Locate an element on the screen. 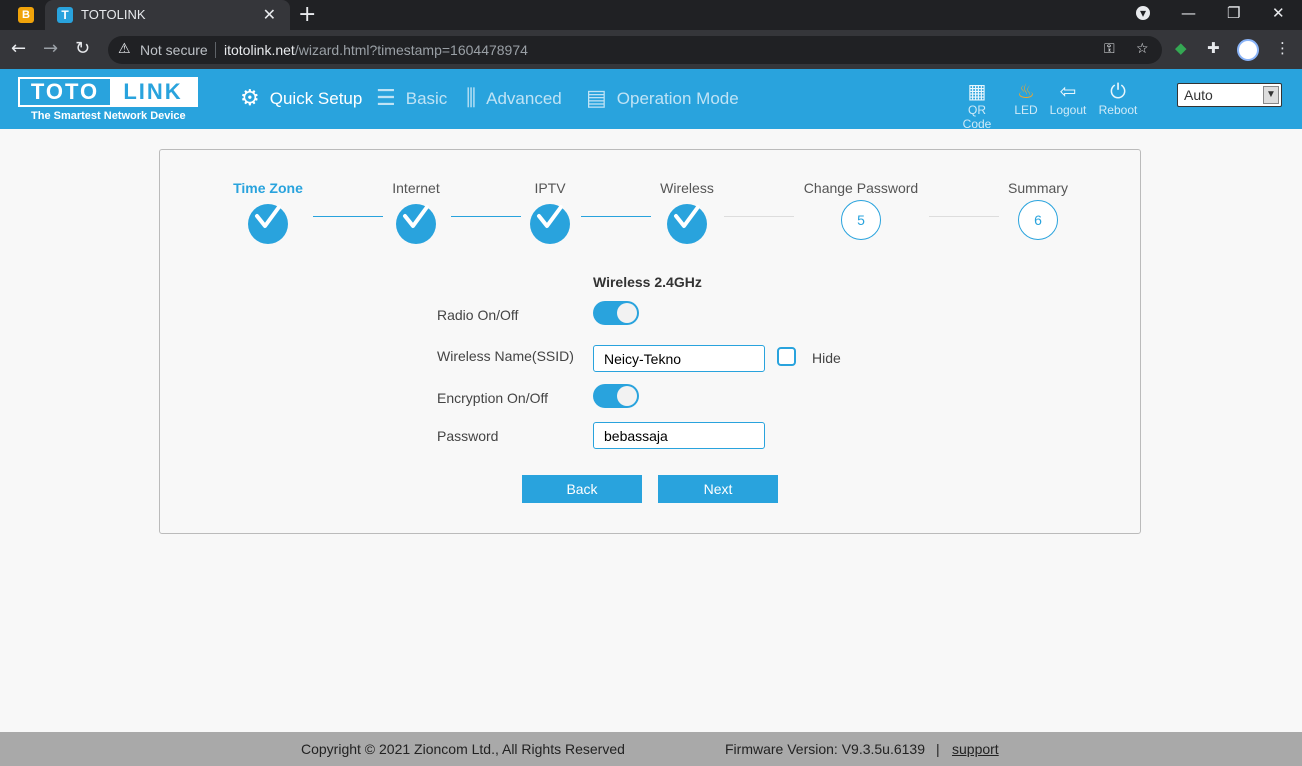  led-icon: ♨ is located at coordinates (1026, 91).